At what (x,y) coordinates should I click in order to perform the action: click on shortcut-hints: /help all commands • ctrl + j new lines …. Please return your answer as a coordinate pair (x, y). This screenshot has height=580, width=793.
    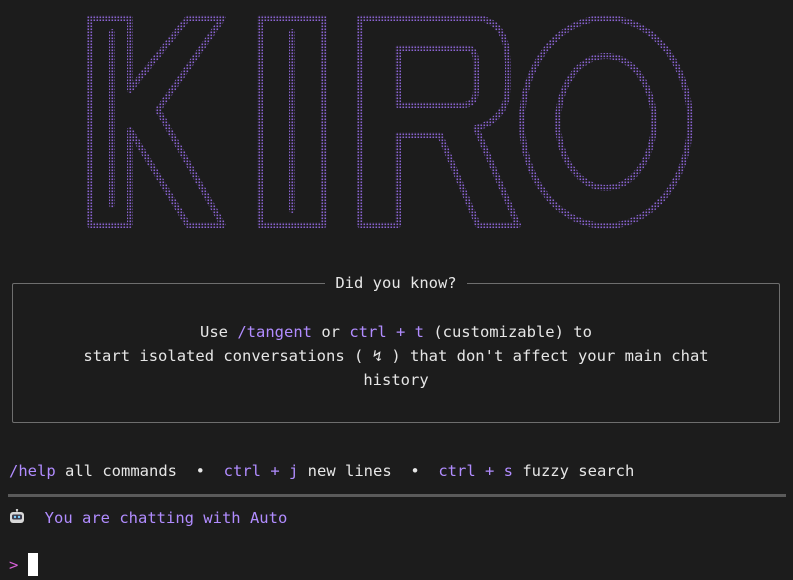
    Looking at the image, I should click on (322, 471).